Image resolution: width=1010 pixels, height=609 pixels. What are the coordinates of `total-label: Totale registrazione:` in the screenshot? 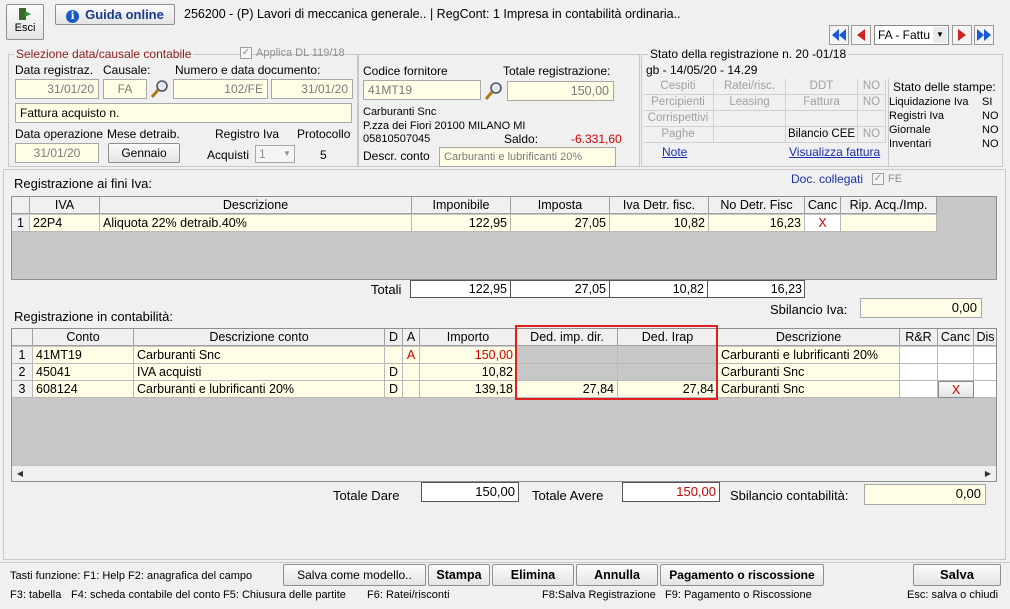 It's located at (557, 71).